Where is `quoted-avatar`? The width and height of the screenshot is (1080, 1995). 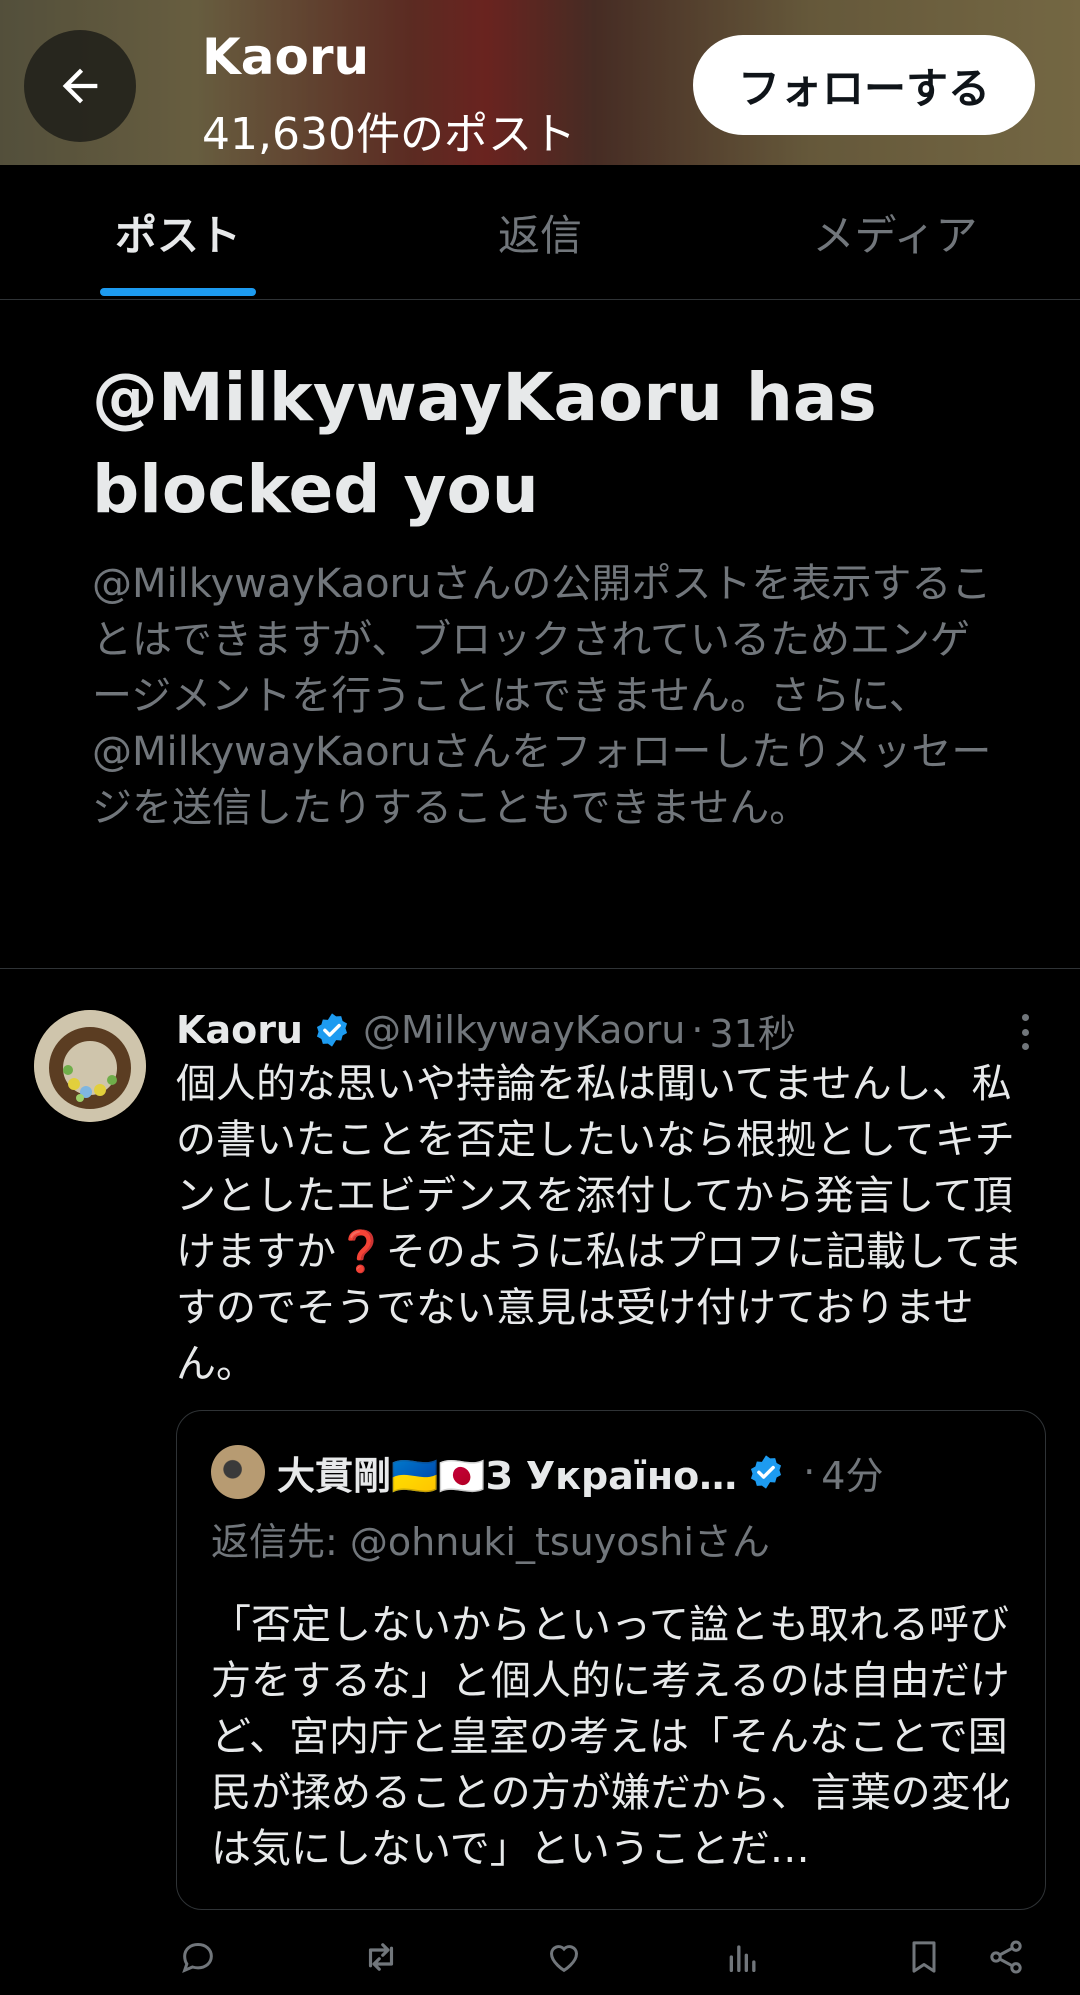
quoted-avatar is located at coordinates (238, 1472).